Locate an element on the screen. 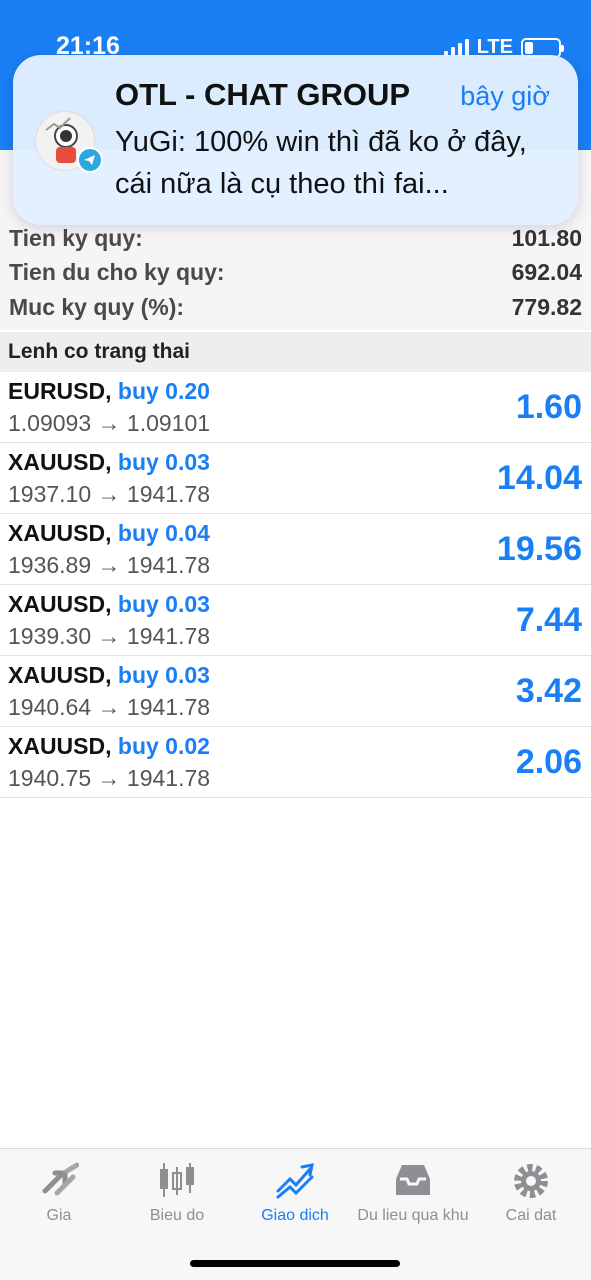 This screenshot has height=1280, width=591. trend-icon is located at coordinates (295, 1181).